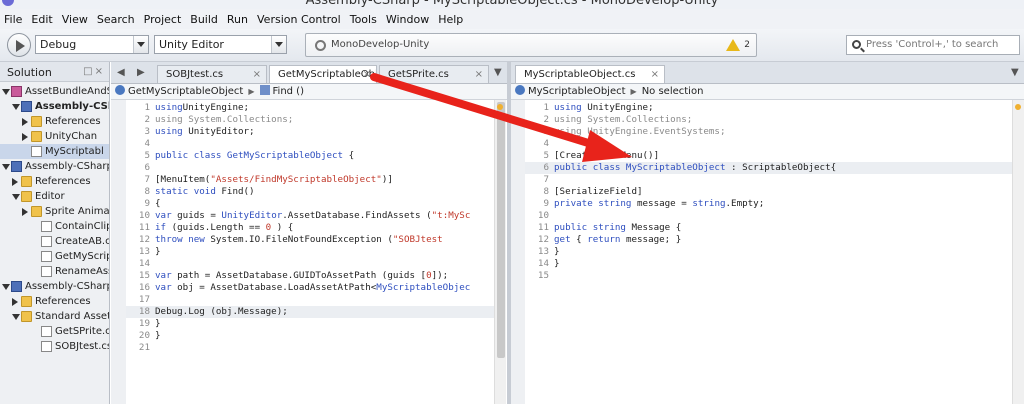 The height and width of the screenshot is (404, 1024). I want to click on menu-item: Tools, so click(363, 19).